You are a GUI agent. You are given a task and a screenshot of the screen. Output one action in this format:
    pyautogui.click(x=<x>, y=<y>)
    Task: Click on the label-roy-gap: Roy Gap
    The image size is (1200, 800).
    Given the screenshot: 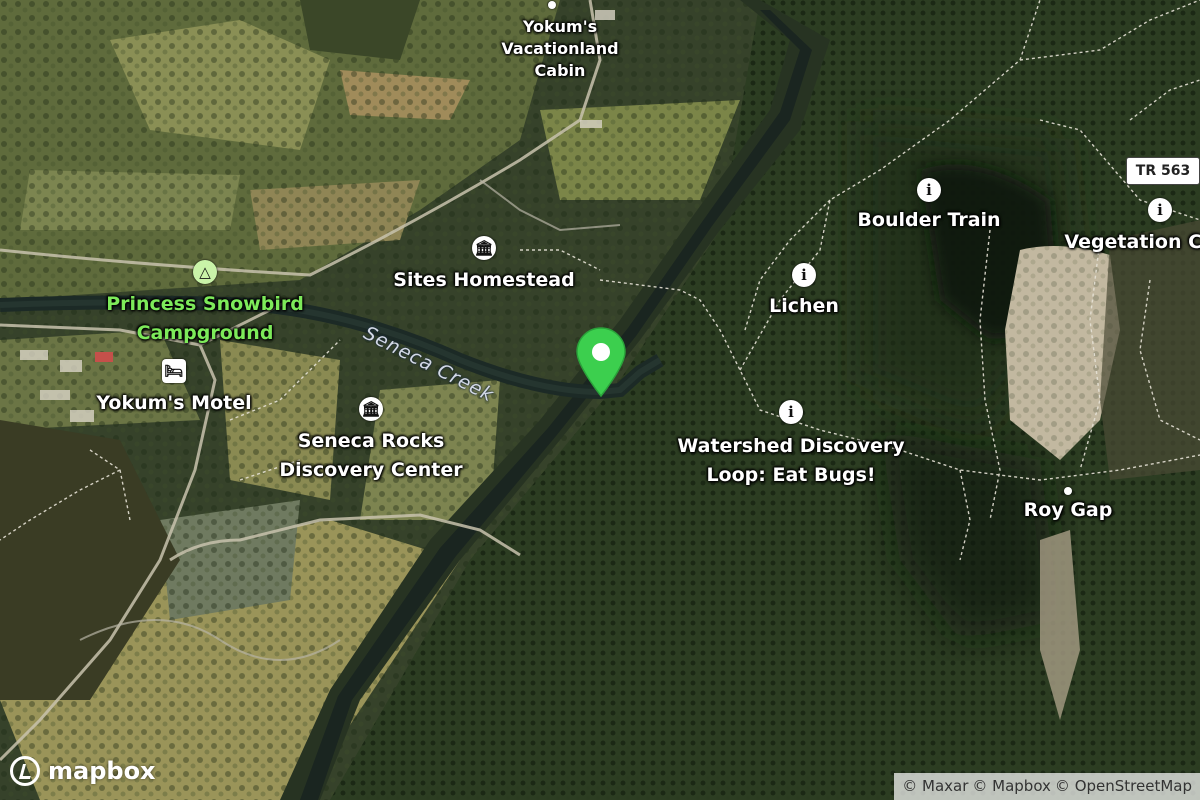 What is the action you would take?
    pyautogui.click(x=1068, y=510)
    